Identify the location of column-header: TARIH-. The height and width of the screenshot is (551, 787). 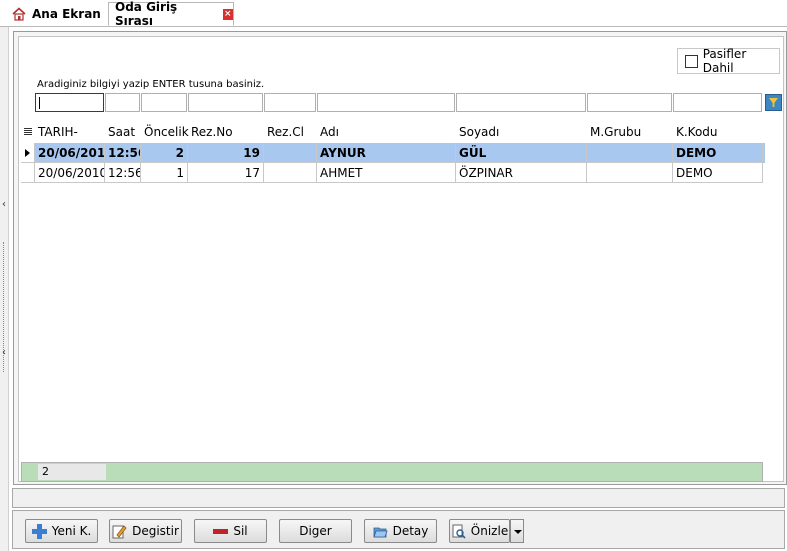
(70, 132).